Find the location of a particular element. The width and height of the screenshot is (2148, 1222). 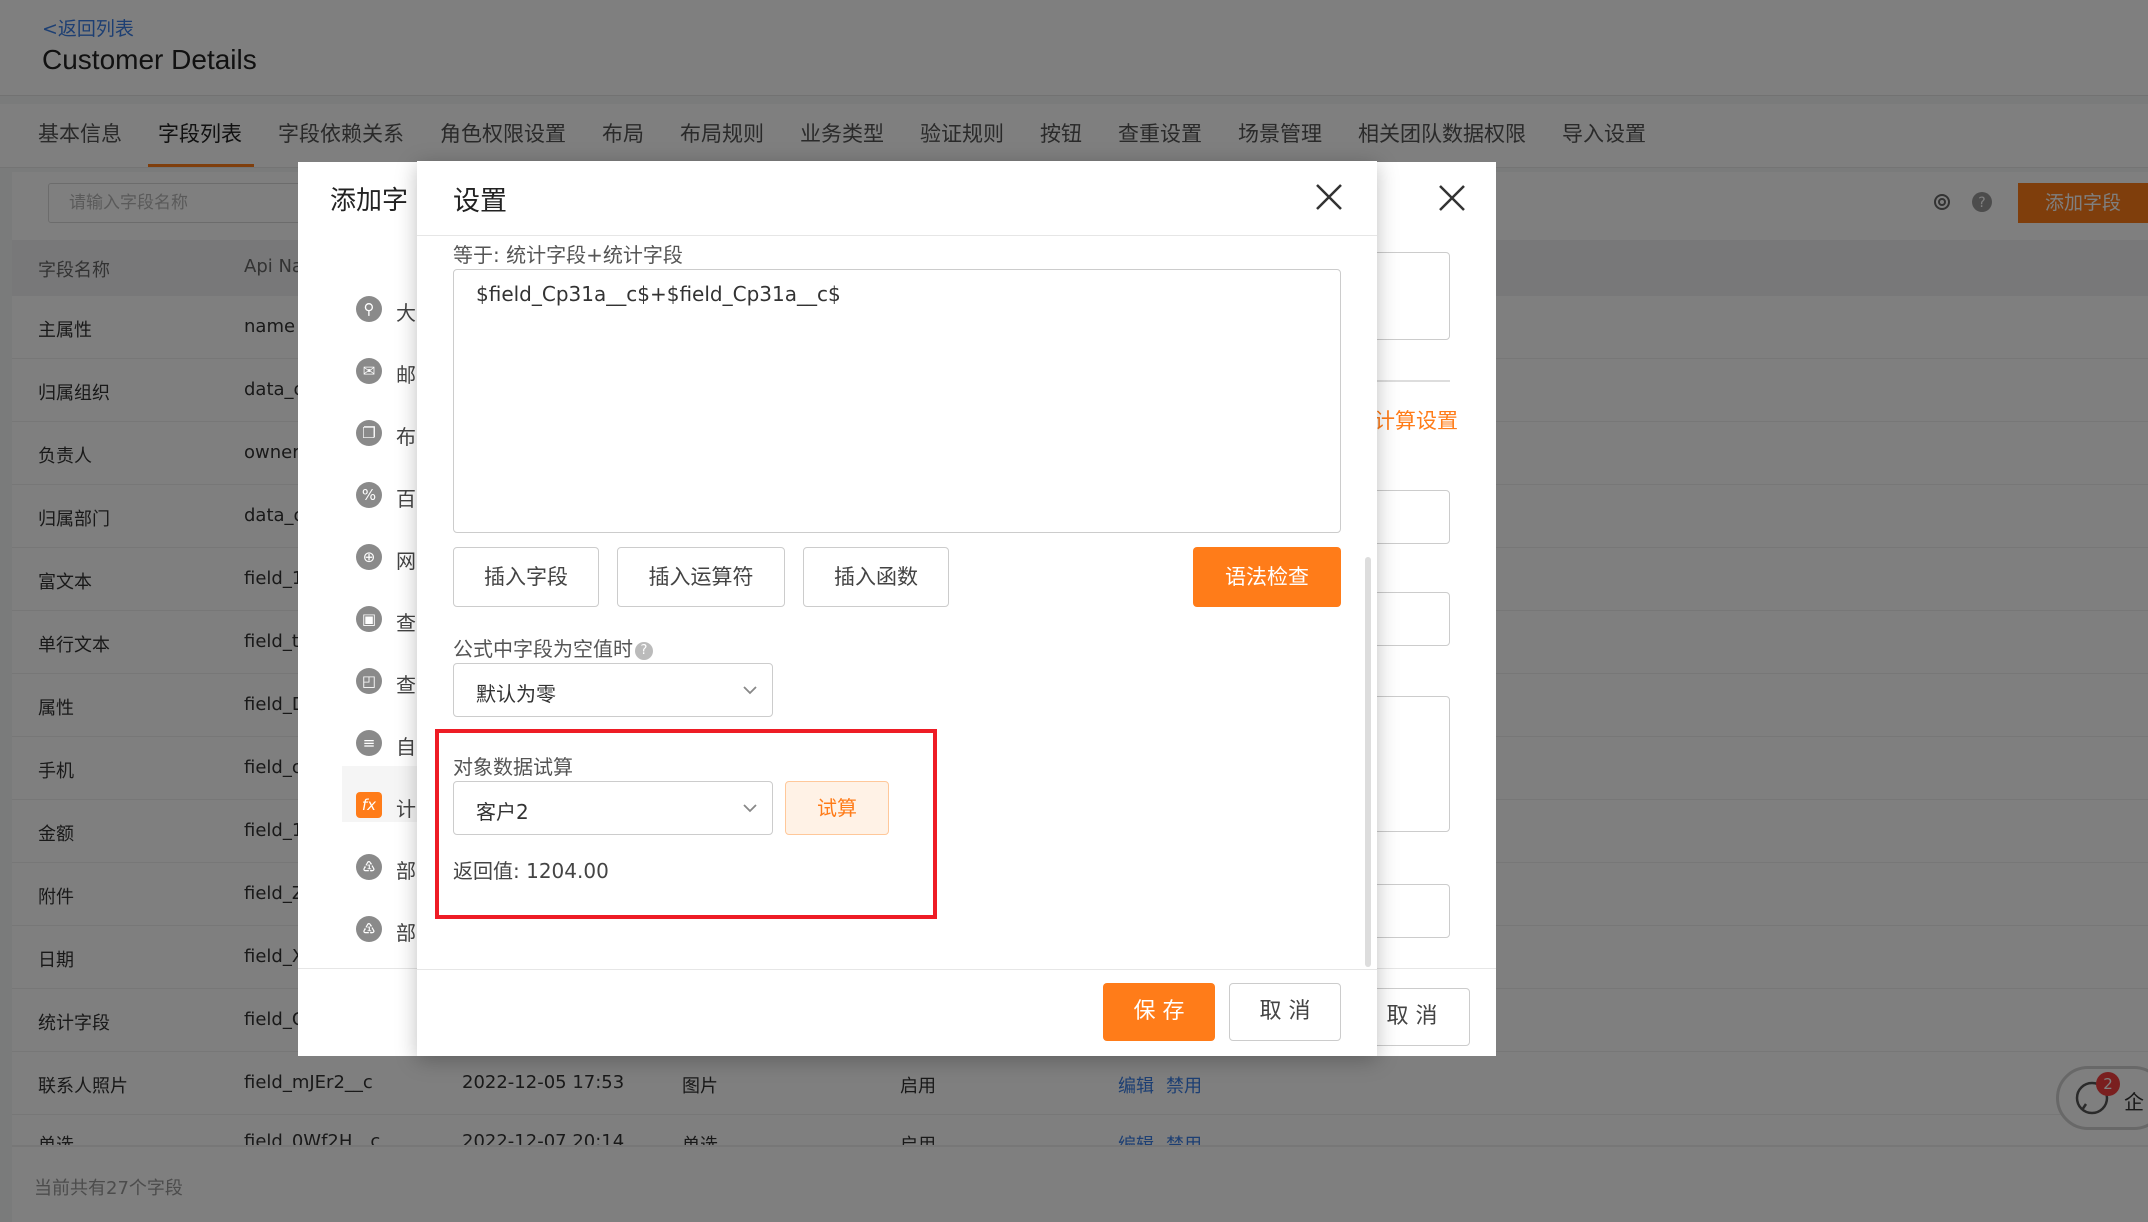

close-icon is located at coordinates (1329, 197).